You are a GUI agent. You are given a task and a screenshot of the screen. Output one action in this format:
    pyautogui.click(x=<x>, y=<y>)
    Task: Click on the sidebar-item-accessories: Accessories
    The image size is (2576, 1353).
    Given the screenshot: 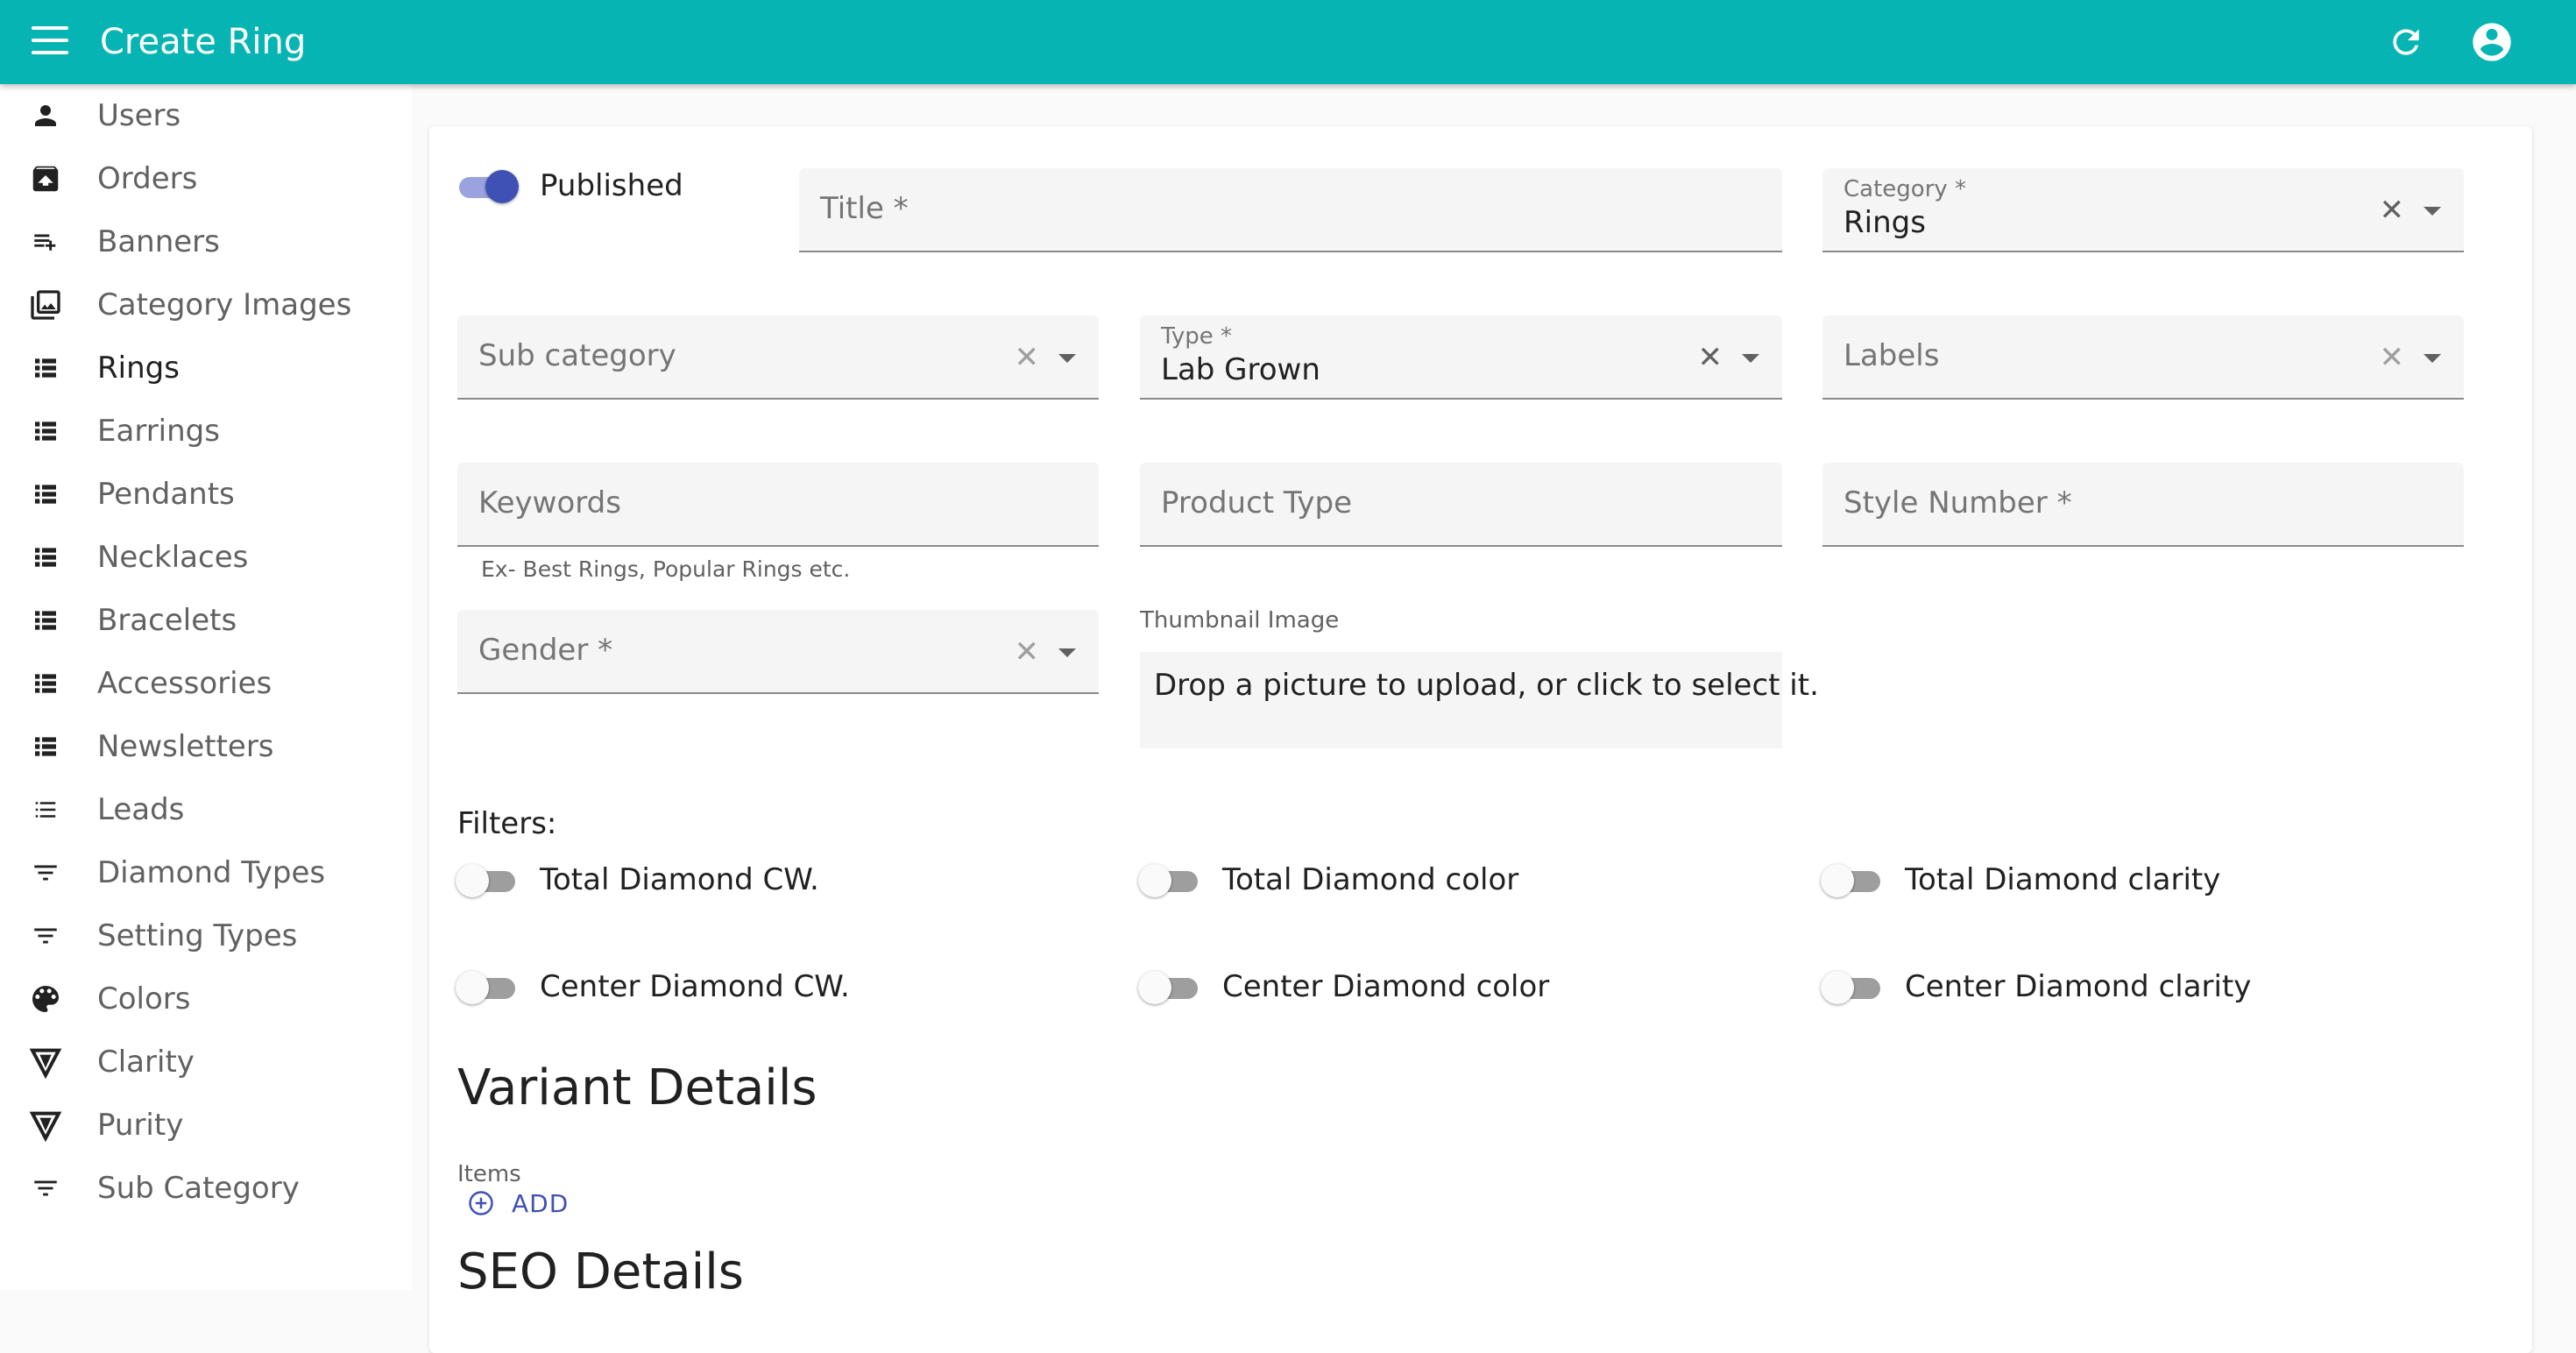 What is the action you would take?
    pyautogui.click(x=206, y=683)
    